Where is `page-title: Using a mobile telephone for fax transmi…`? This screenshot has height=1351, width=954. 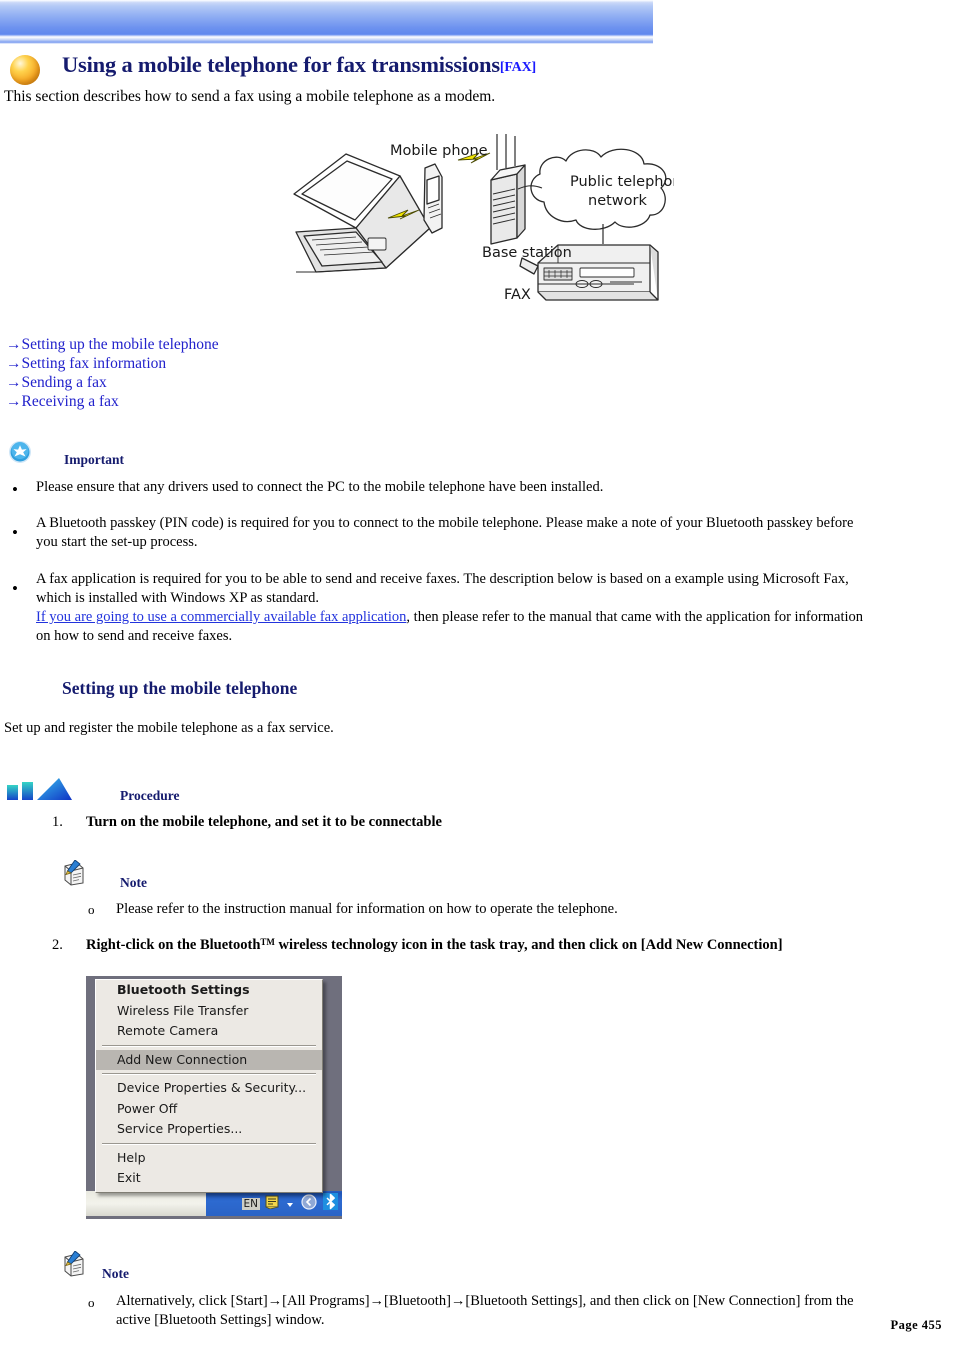 page-title: Using a mobile telephone for fax transmi… is located at coordinates (299, 65).